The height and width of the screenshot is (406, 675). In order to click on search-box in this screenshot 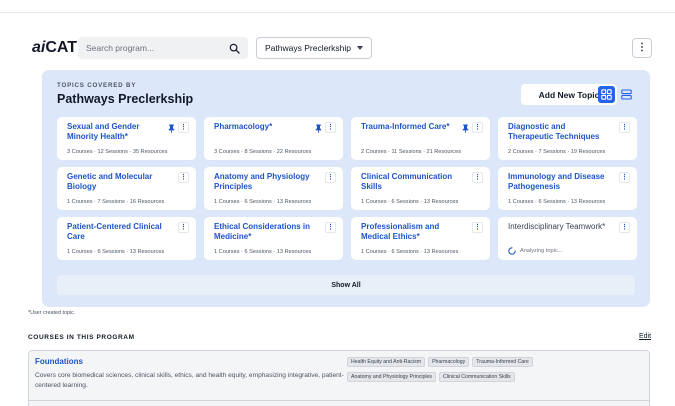, I will do `click(163, 48)`.